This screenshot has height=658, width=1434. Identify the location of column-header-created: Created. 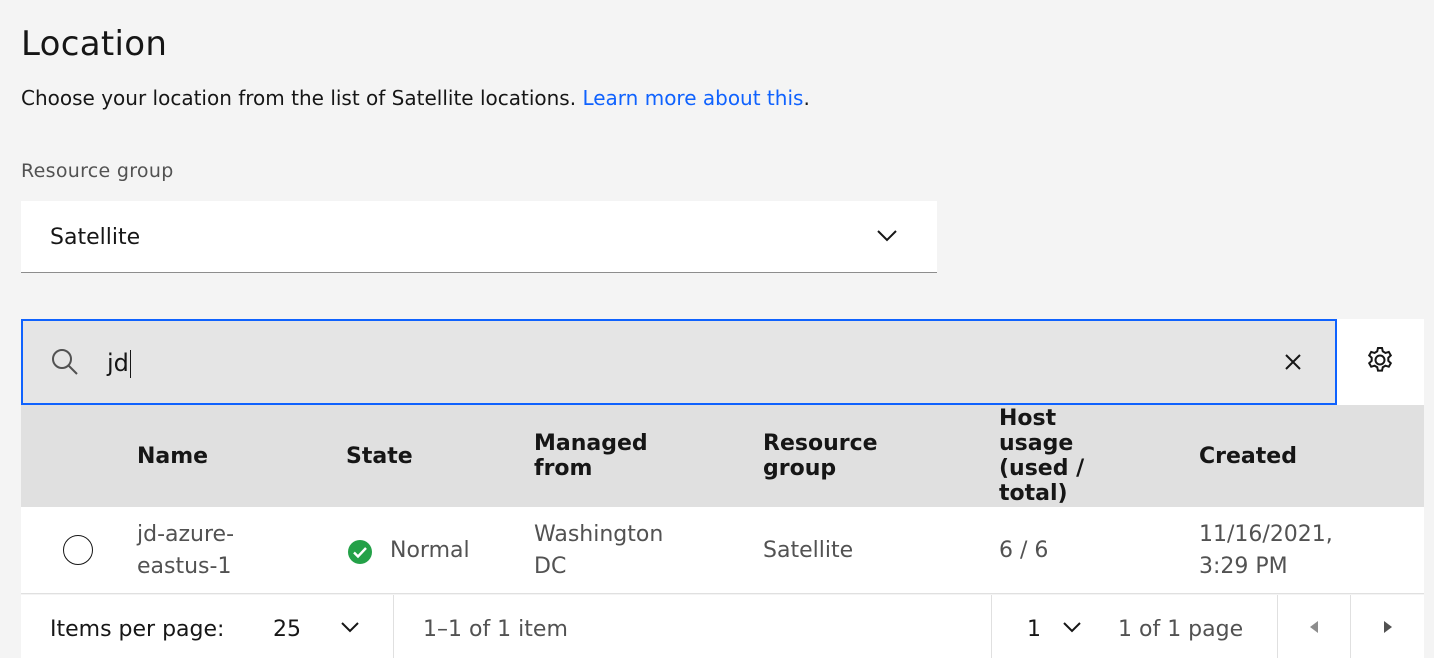
(1248, 456).